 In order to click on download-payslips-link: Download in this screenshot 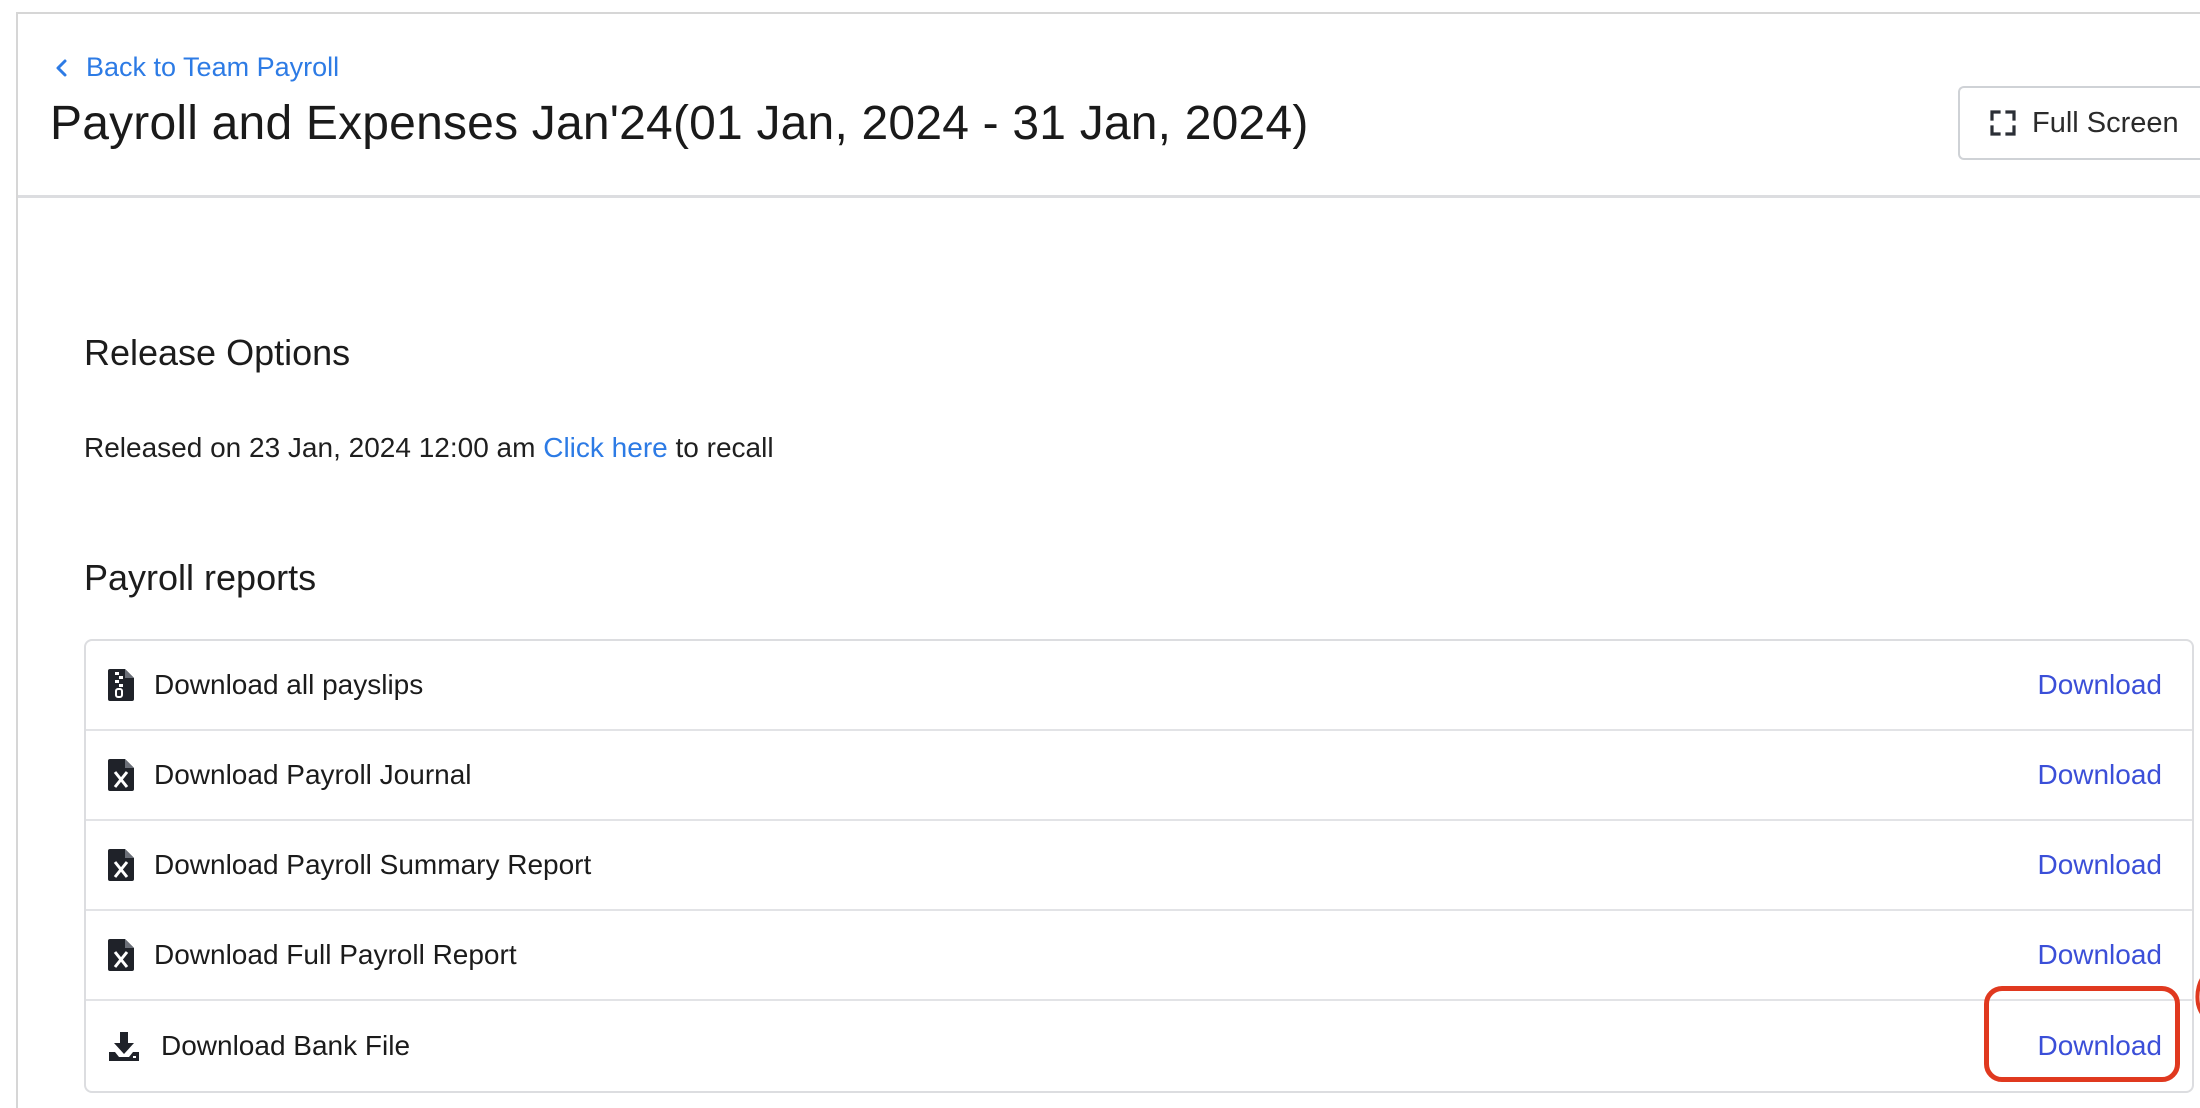, I will do `click(2099, 685)`.